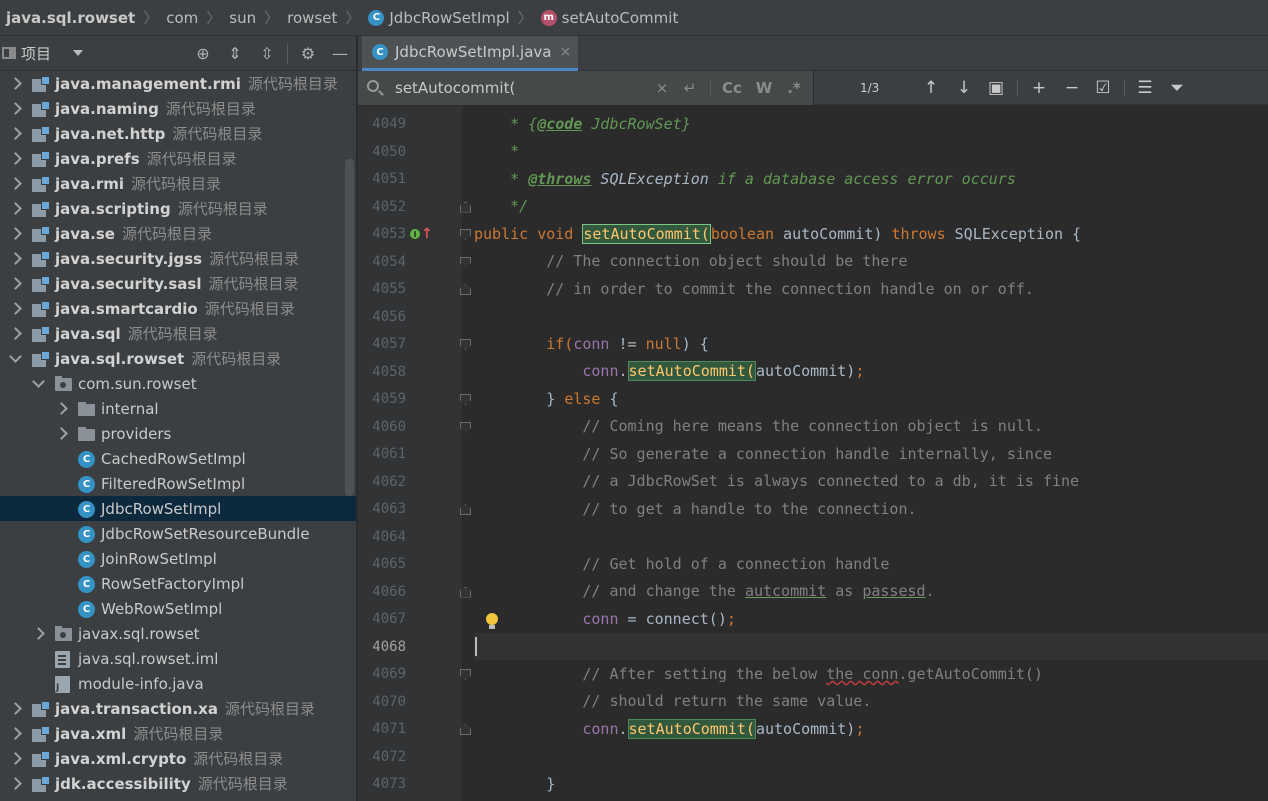 This screenshot has height=801, width=1268. I want to click on tree-item: C RowSetFactoryImpl, so click(178, 583).